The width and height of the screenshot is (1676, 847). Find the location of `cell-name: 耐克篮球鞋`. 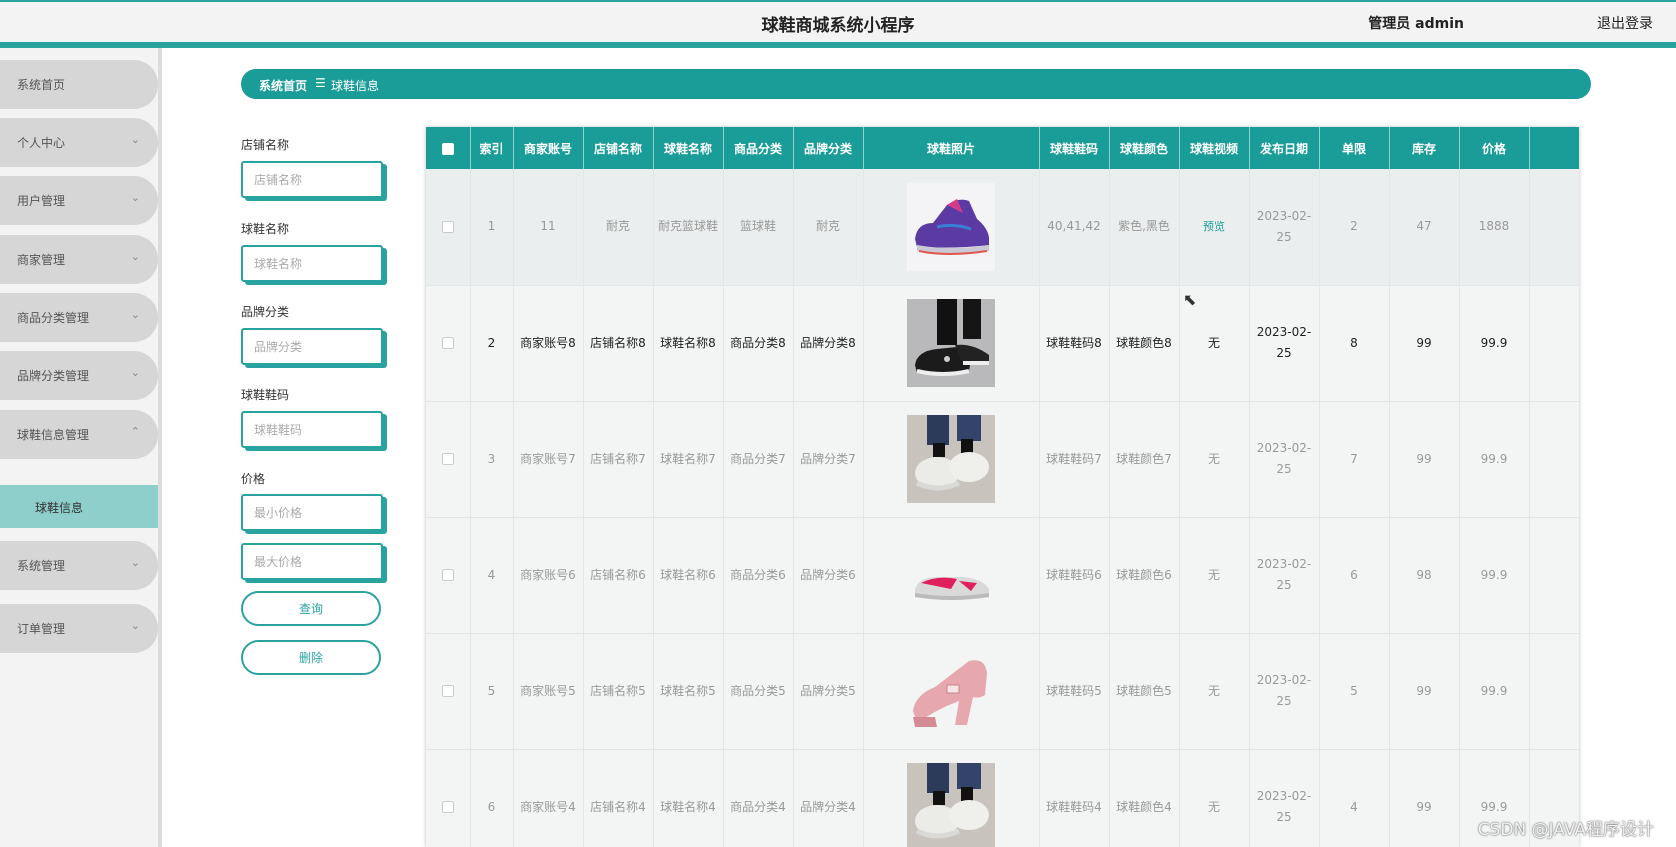

cell-name: 耐克篮球鞋 is located at coordinates (688, 227).